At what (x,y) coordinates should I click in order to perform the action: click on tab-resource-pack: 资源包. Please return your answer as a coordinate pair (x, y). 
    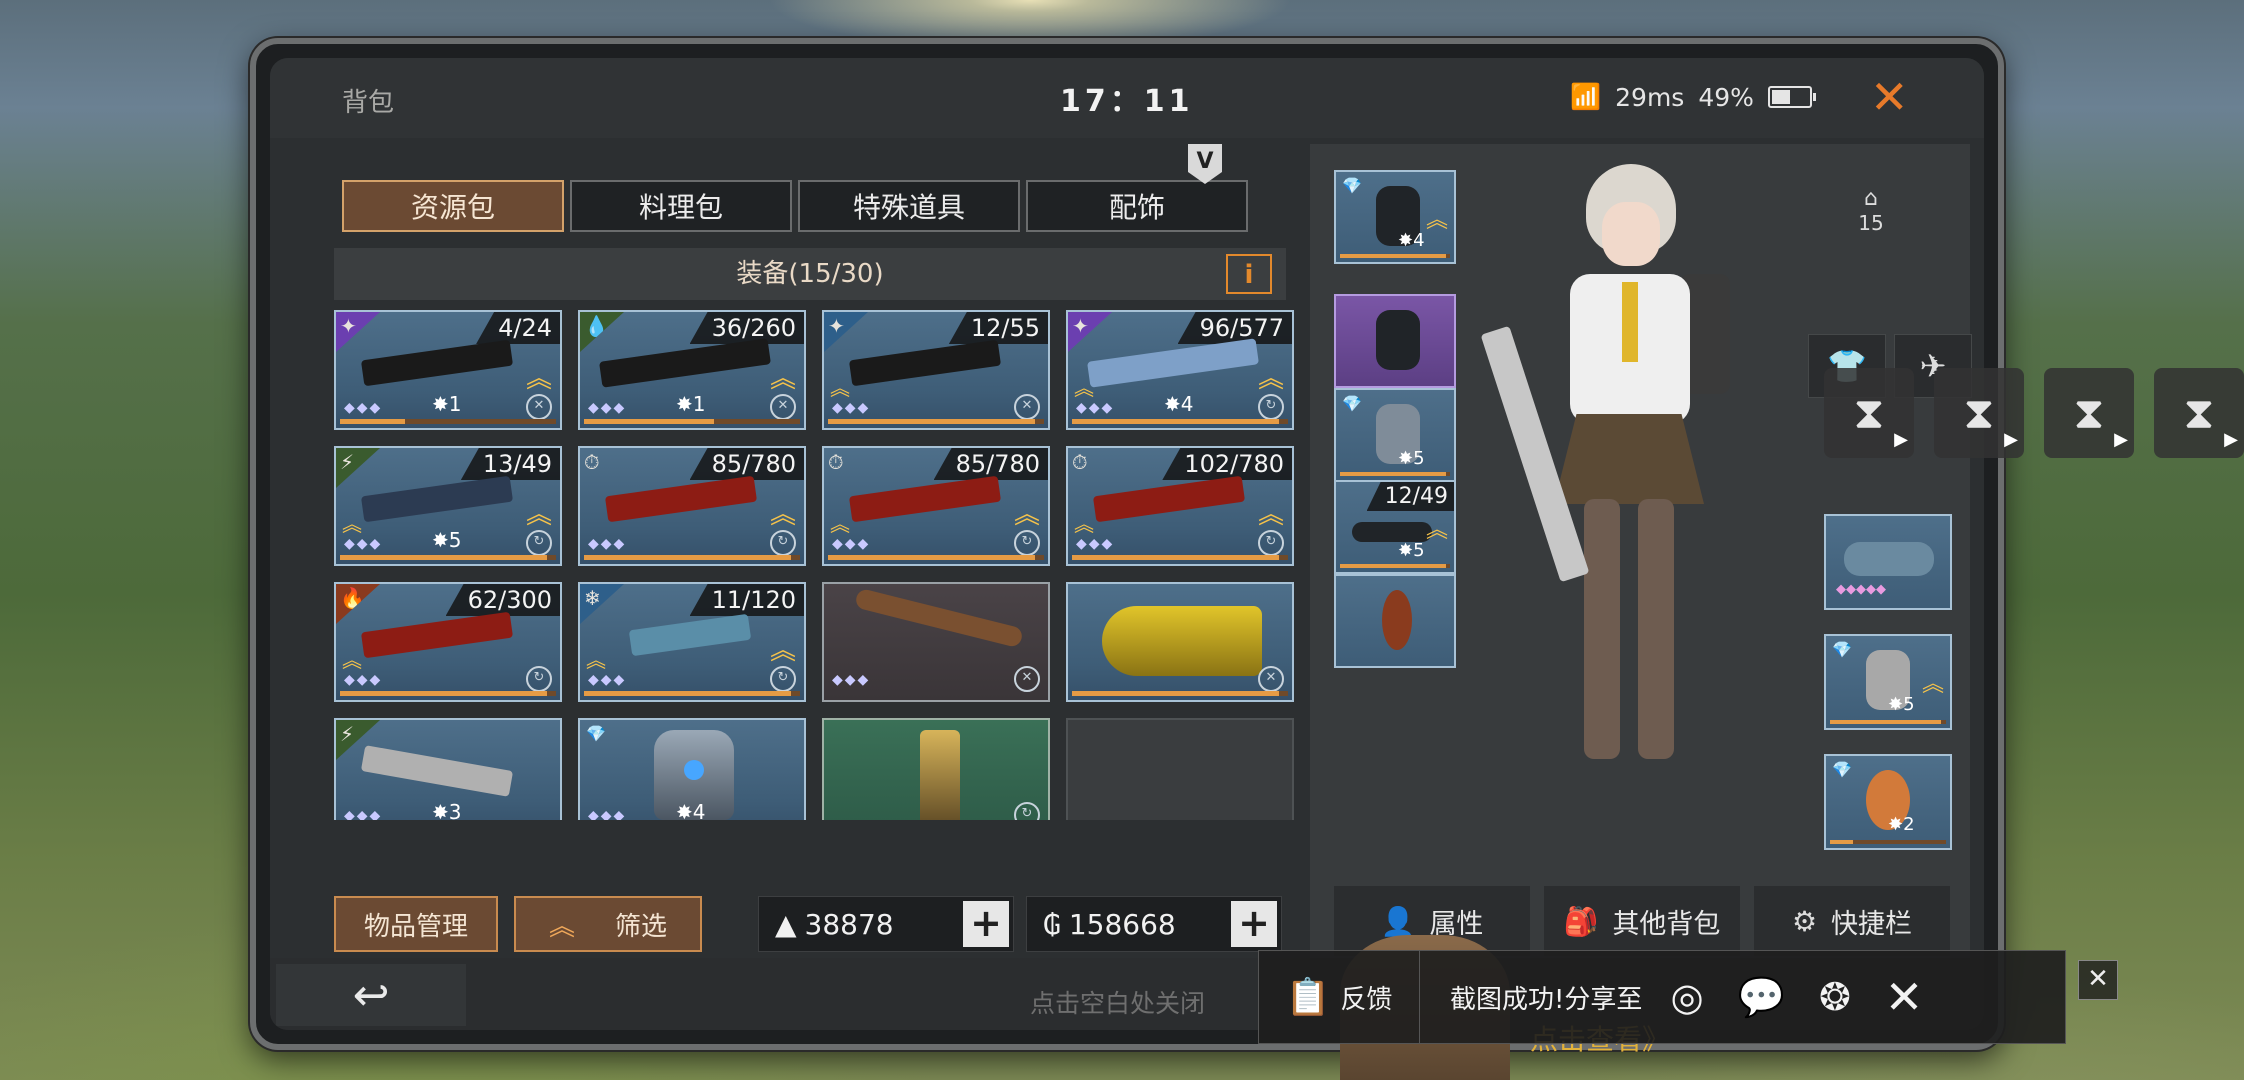
    Looking at the image, I should click on (453, 206).